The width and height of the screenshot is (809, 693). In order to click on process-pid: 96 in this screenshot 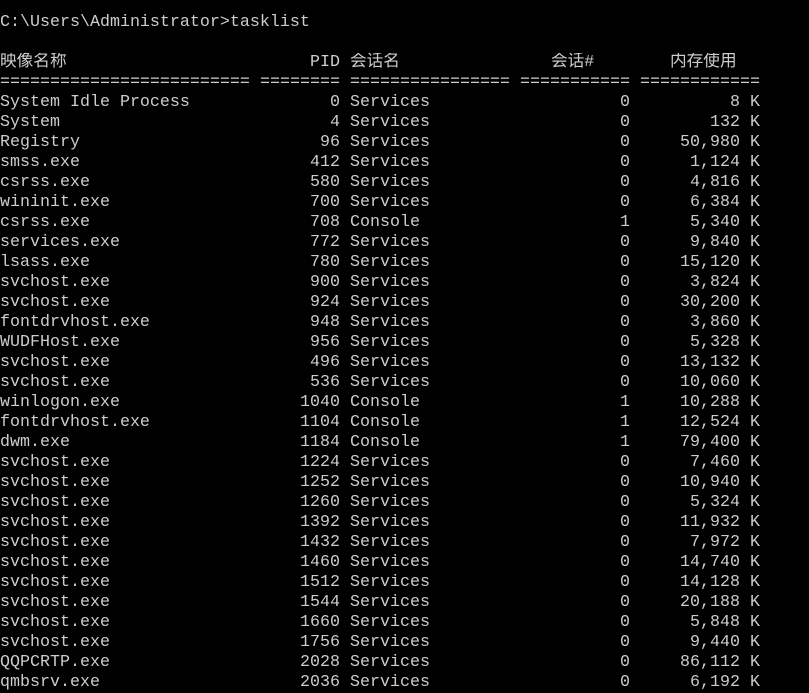, I will do `click(330, 142)`.